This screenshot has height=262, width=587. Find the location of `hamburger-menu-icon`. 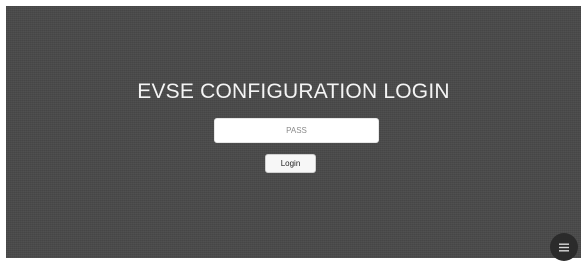

hamburger-menu-icon is located at coordinates (564, 247).